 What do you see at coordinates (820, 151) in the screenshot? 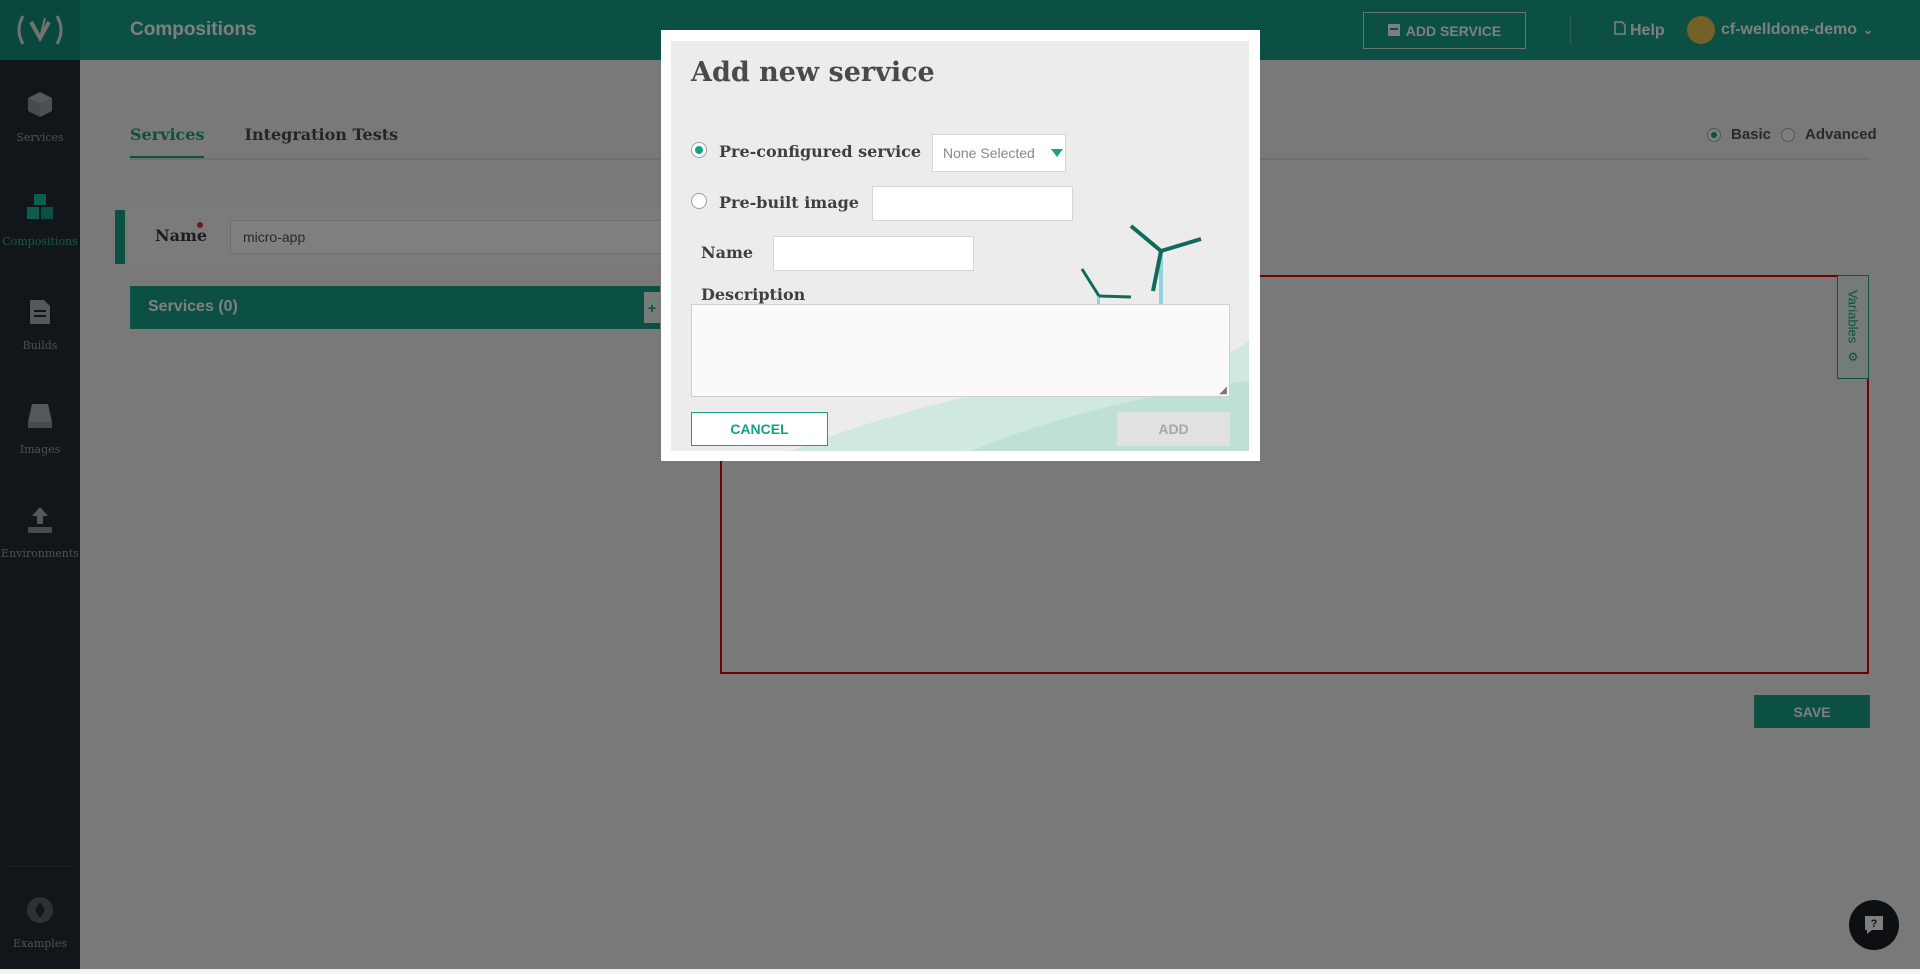
I see `preconfigured-label: Pre-configured service` at bounding box center [820, 151].